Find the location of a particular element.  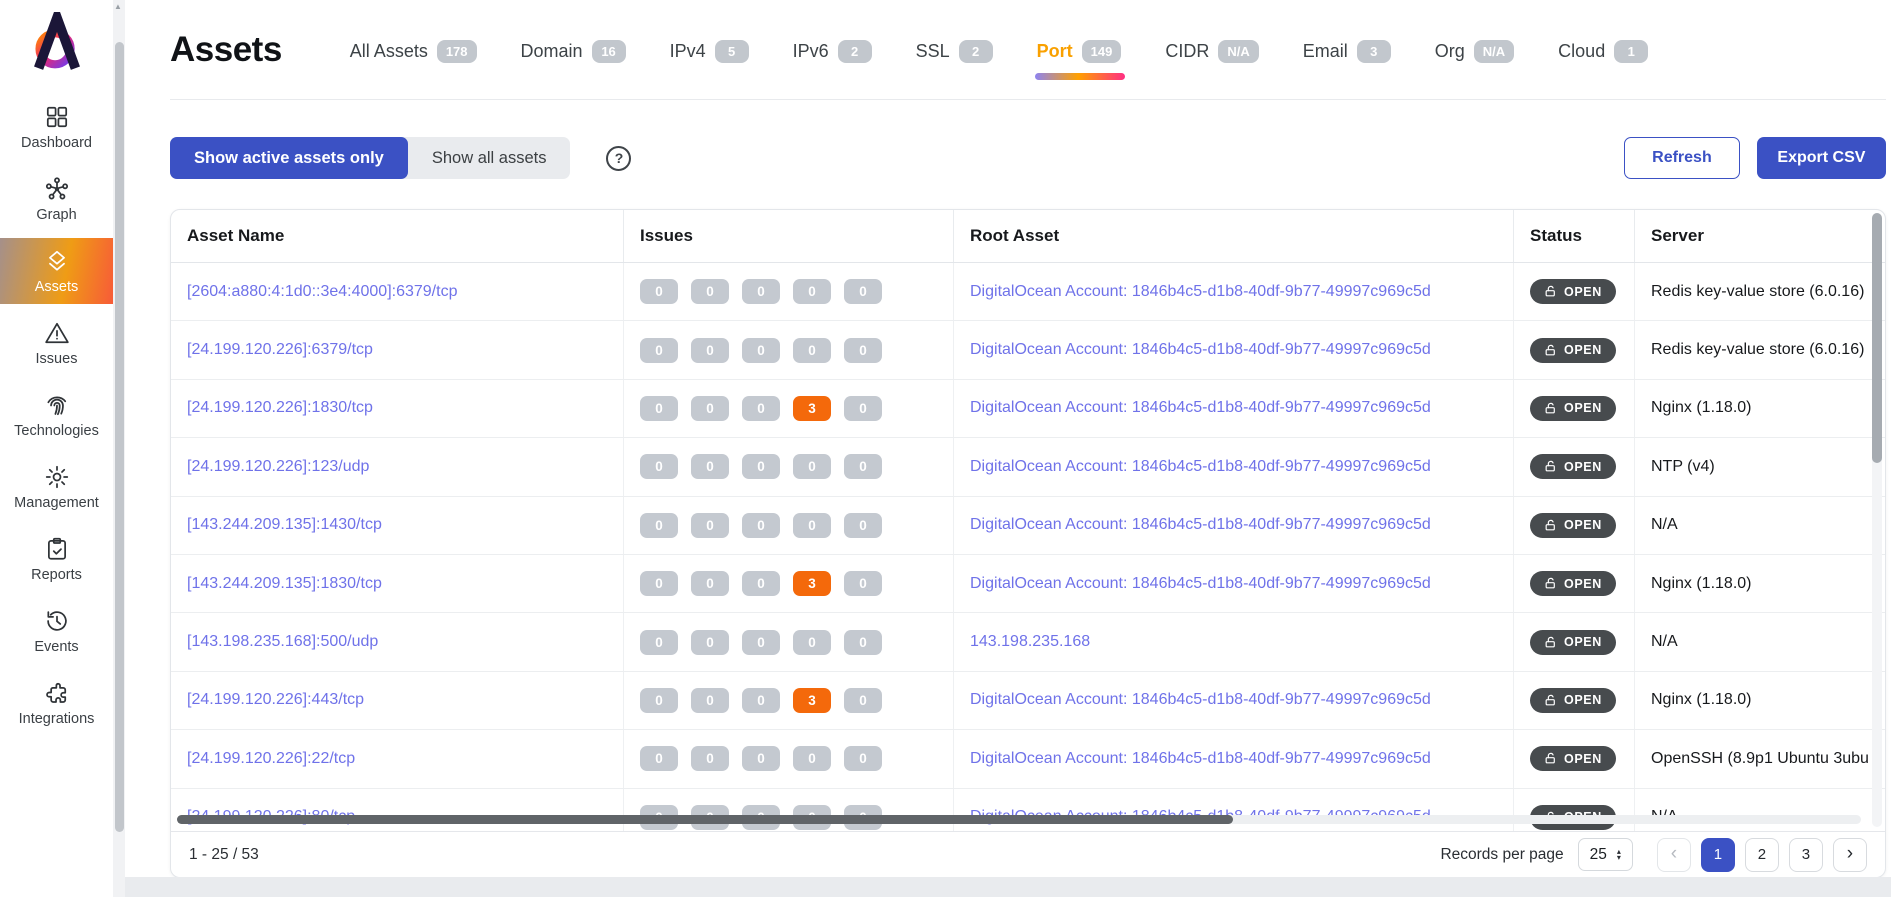

sidebar-scrollbar-thumb is located at coordinates (119, 437).